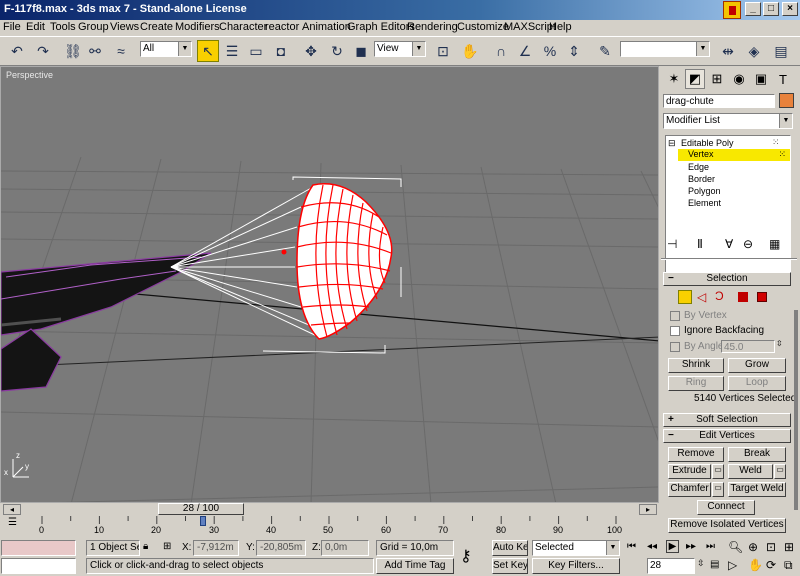  Describe the element at coordinates (732, 565) in the screenshot. I see `field-of-view-icon: ▷` at that location.